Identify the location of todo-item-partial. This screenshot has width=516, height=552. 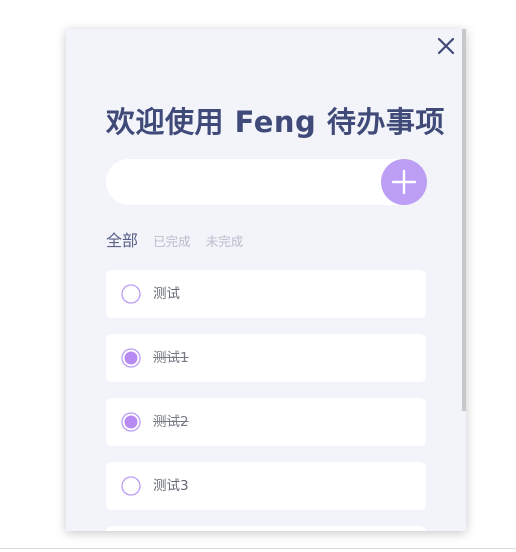
(266, 528).